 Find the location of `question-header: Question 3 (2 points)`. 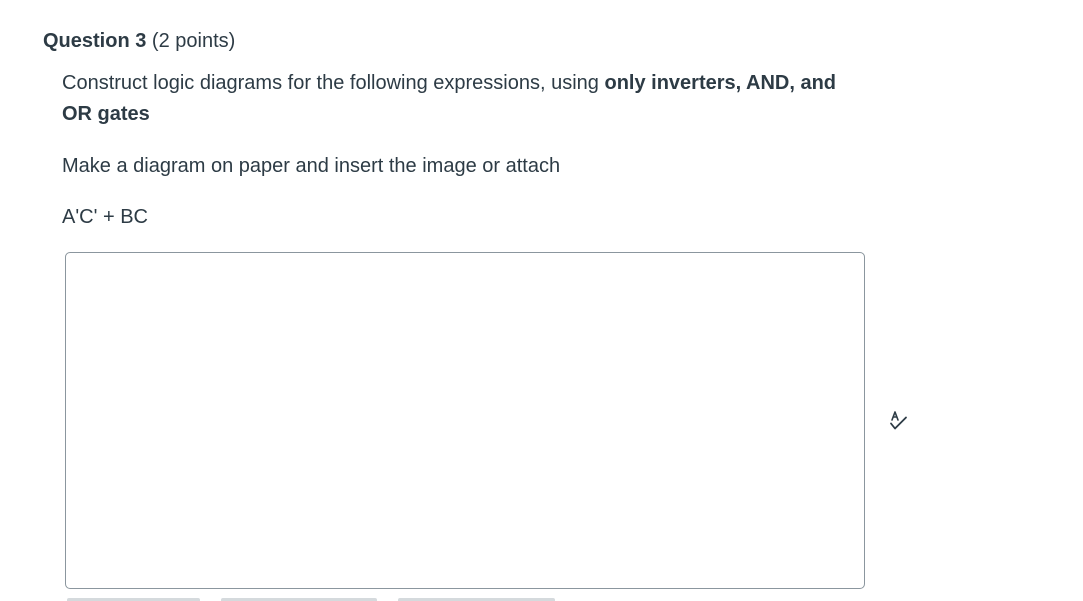

question-header: Question 3 (2 points) is located at coordinates (139, 41).